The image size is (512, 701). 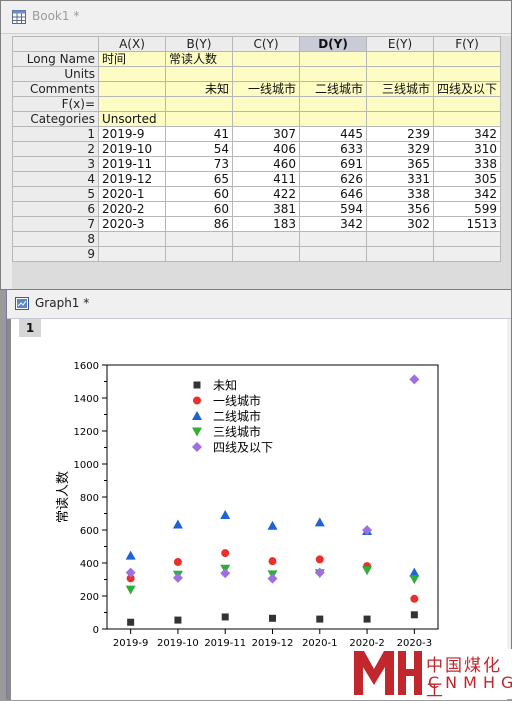 I want to click on data-cell: 2019-10, so click(x=132, y=149).